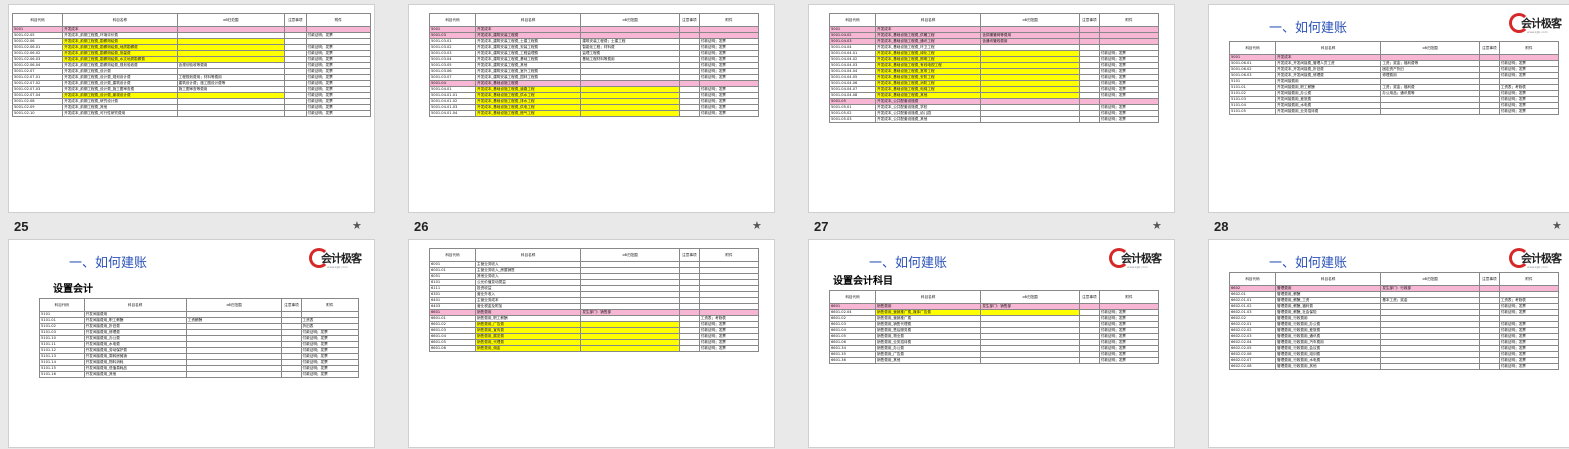  Describe the element at coordinates (852, 119) in the screenshot. I see `cell-code: 5001.05.03` at that location.